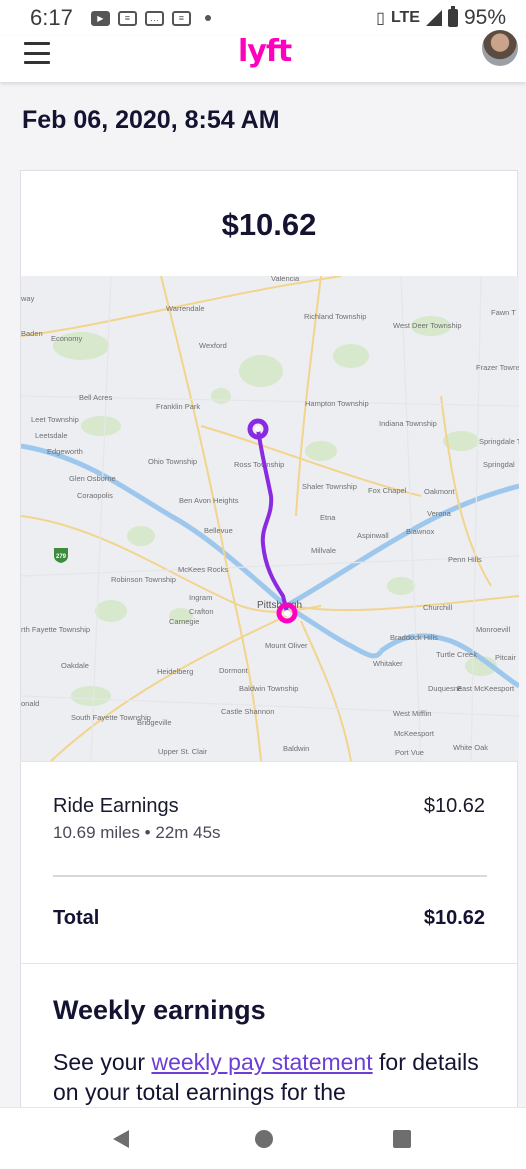 This screenshot has height=1169, width=526. What do you see at coordinates (373, 535) in the screenshot?
I see `map-label-29: Aspinwall` at bounding box center [373, 535].